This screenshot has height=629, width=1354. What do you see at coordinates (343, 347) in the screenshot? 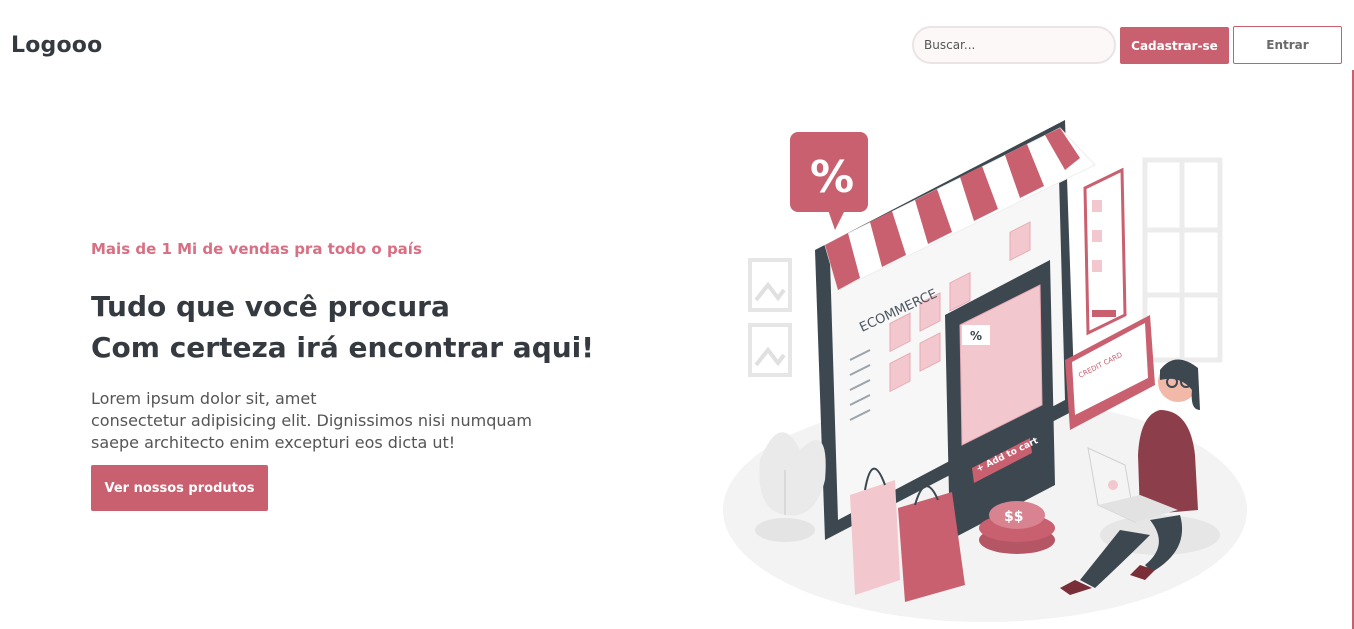
I see `headline-line-2: Com certeza irá encontrar aqui!` at bounding box center [343, 347].